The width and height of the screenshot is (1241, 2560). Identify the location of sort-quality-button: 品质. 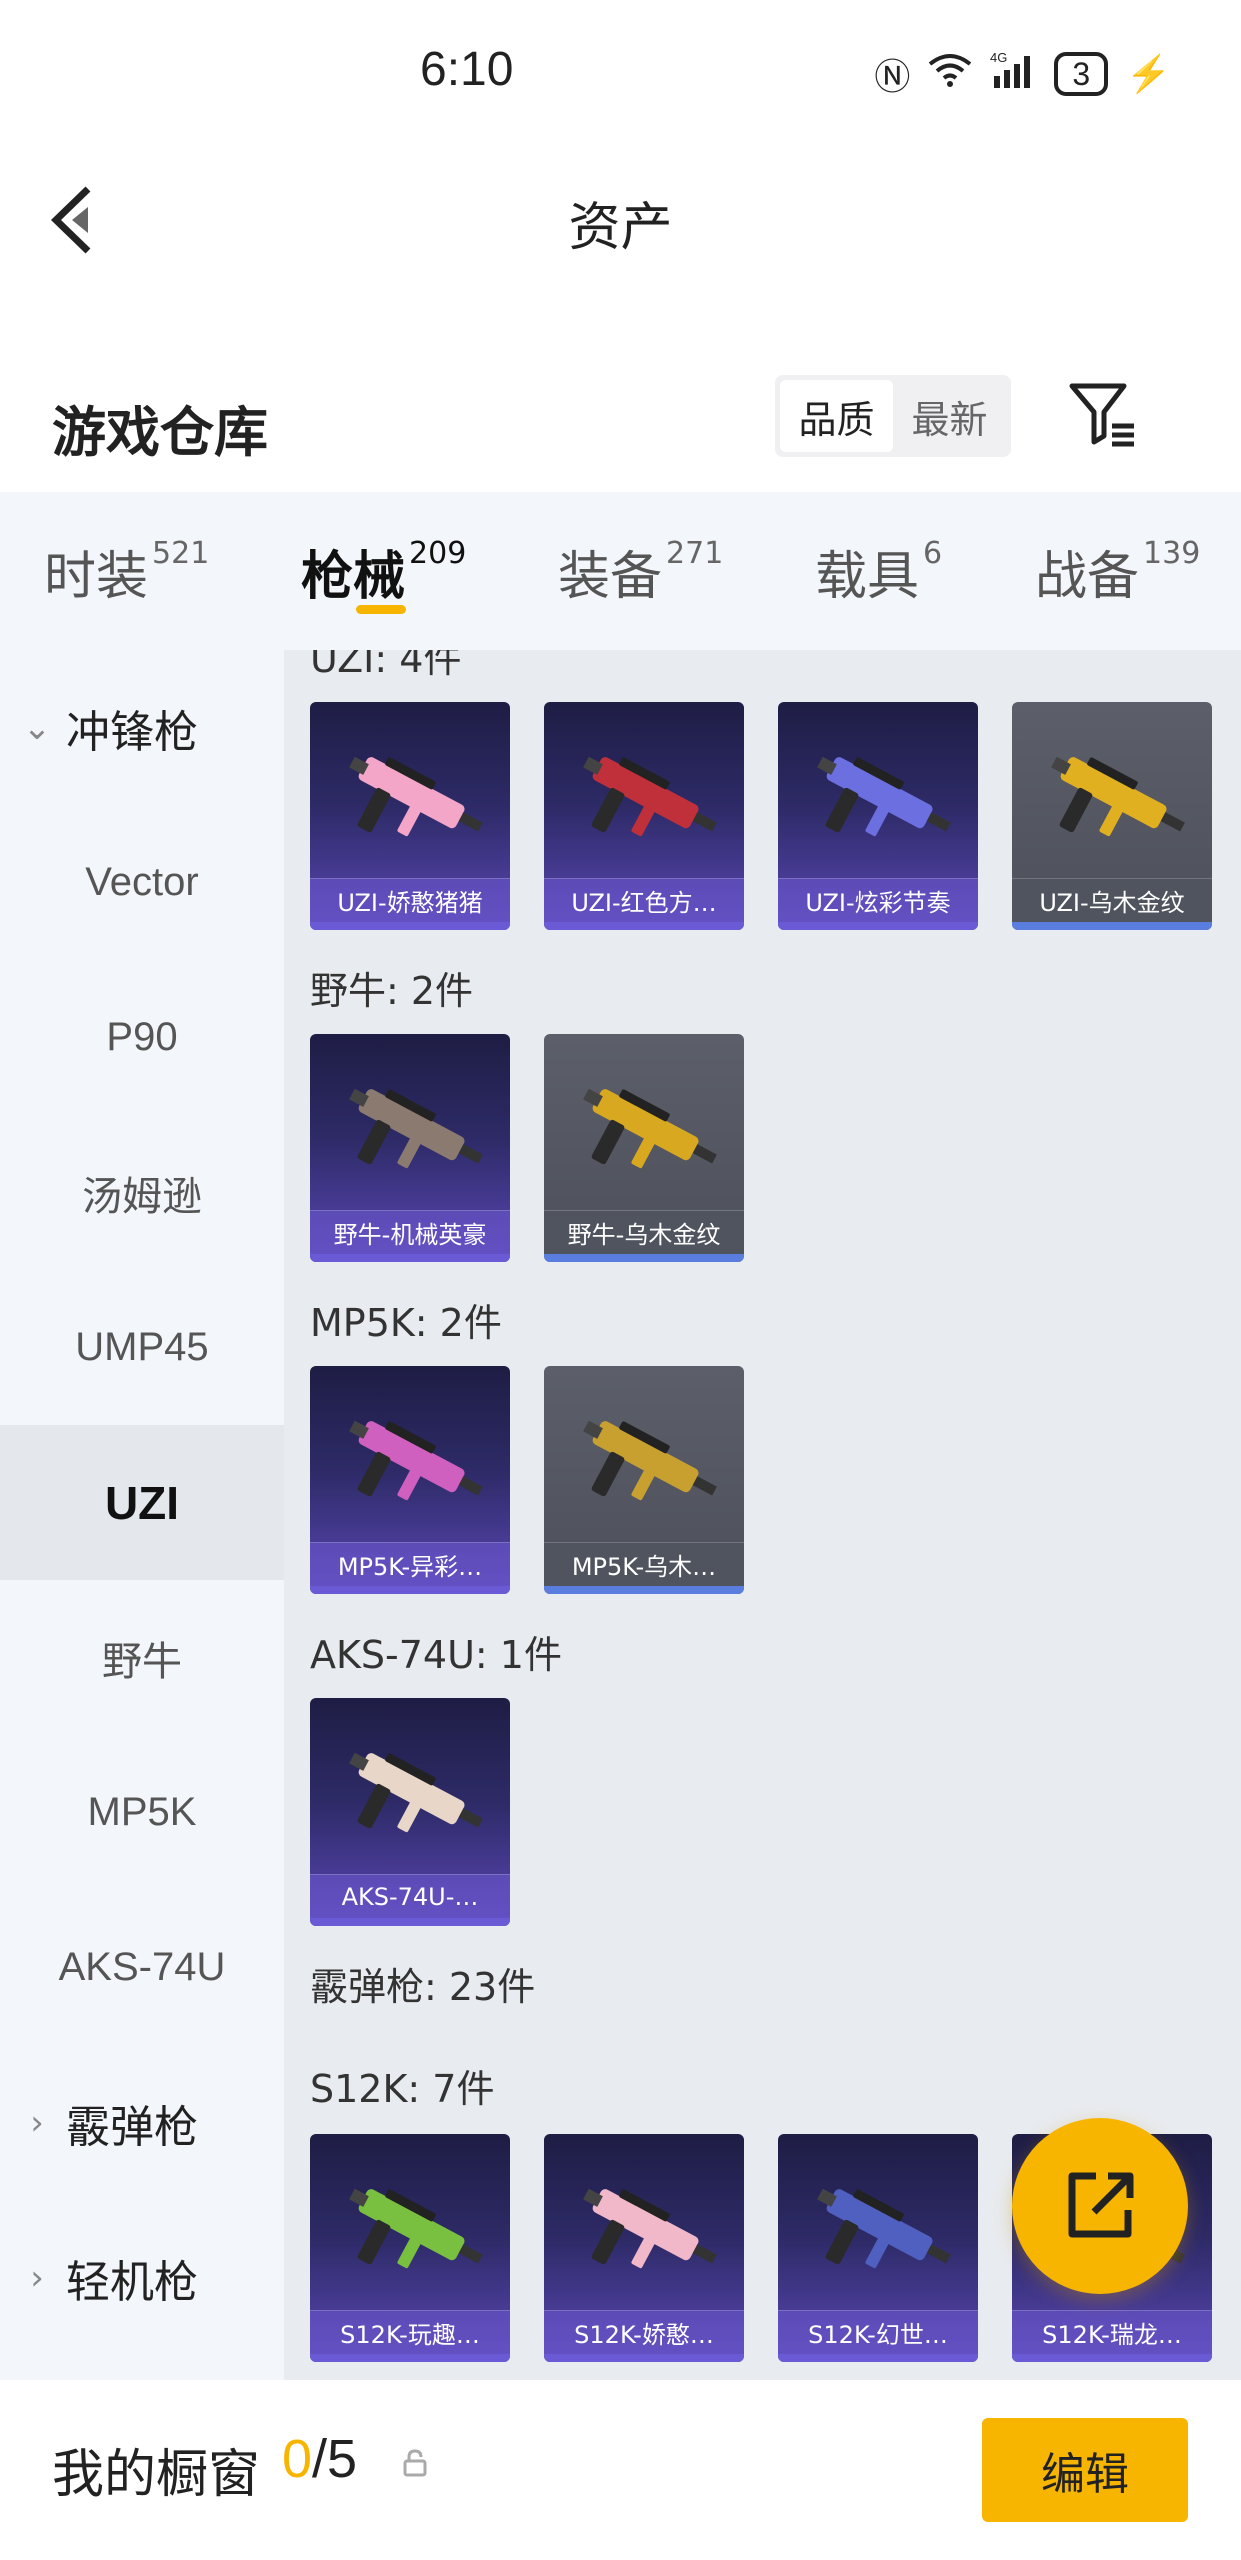
(836, 416).